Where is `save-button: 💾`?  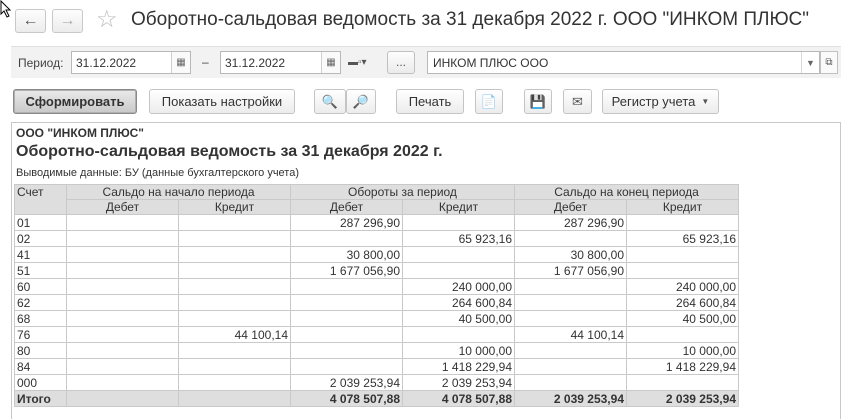 save-button: 💾 is located at coordinates (538, 101).